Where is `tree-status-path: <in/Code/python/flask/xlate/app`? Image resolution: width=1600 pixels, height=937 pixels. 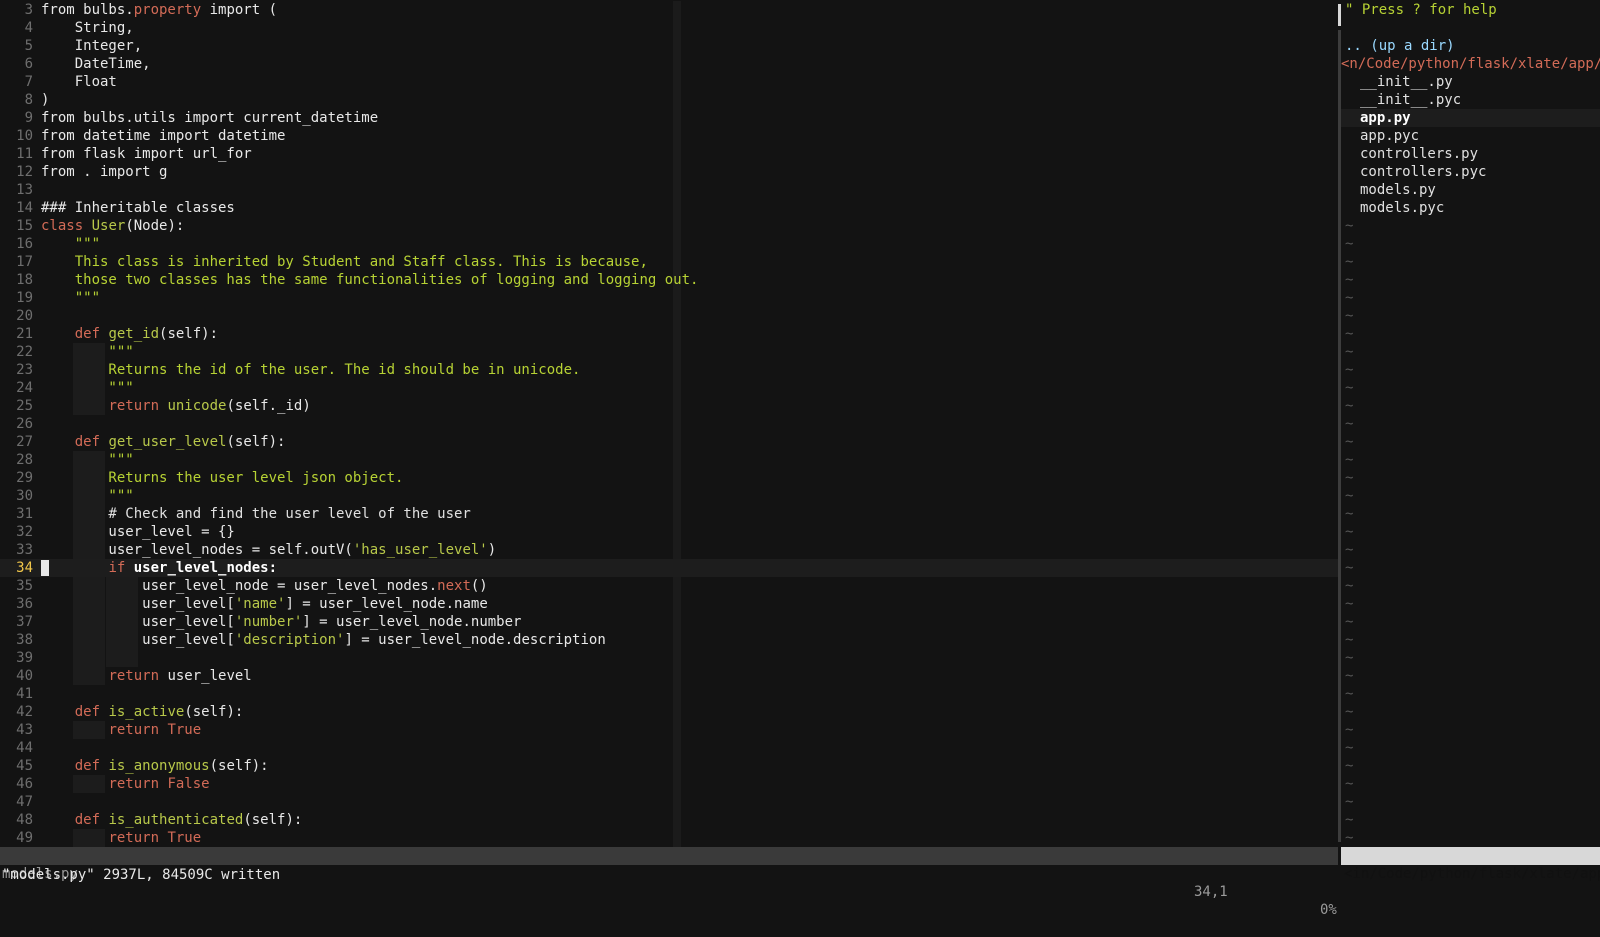 tree-status-path: <in/Code/python/flask/xlate/app is located at coordinates (1472, 874).